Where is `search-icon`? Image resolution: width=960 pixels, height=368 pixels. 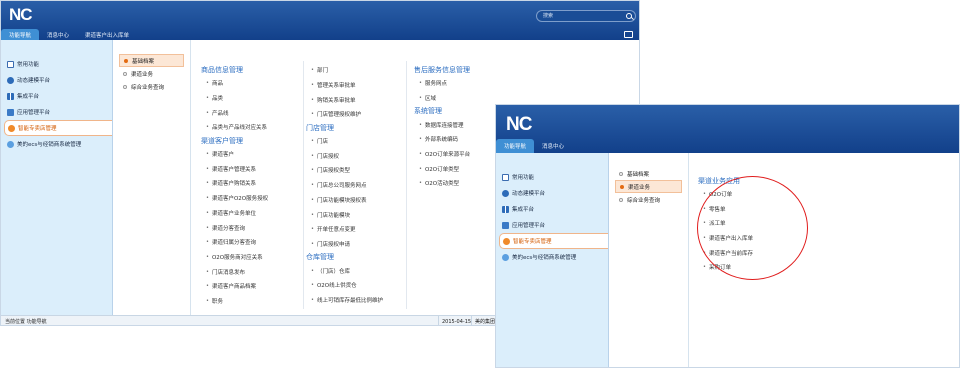 search-icon is located at coordinates (629, 16).